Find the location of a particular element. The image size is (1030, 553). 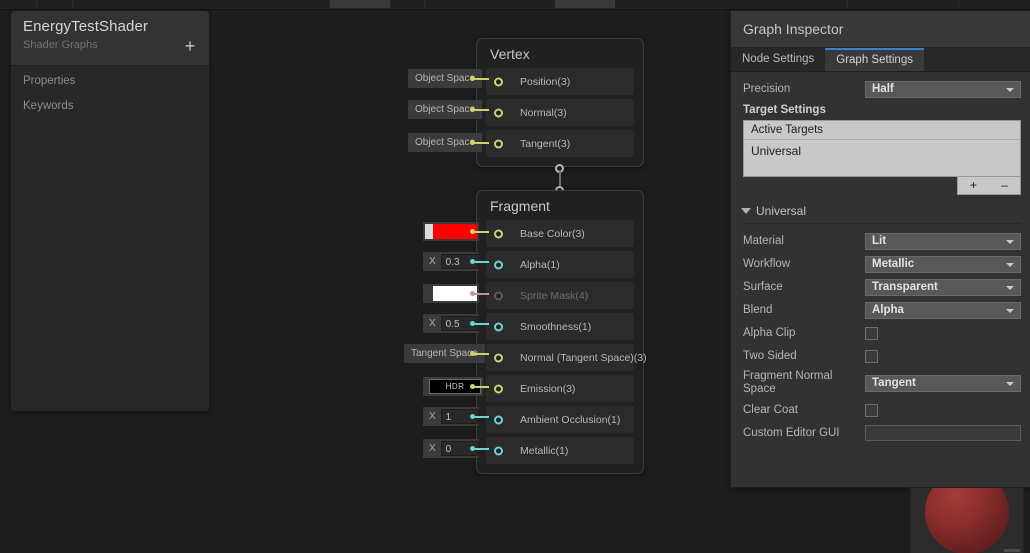

sprite-mask-swatch-edge is located at coordinates (429, 293).